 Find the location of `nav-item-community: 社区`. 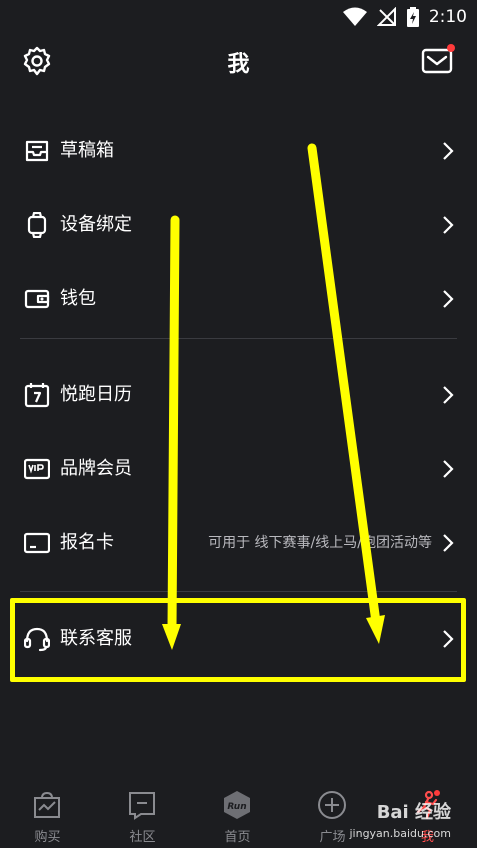

nav-item-community: 社区 is located at coordinates (142, 815).